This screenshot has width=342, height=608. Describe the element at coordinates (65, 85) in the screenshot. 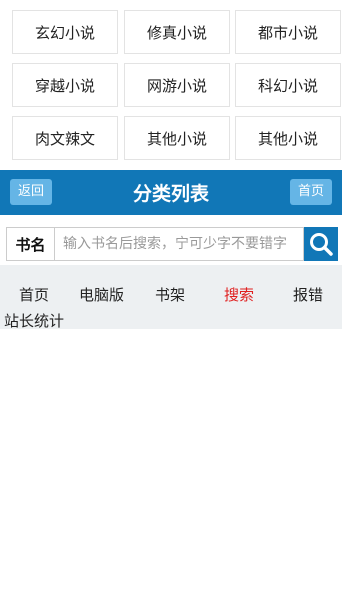

I see `category-button: 穿越小说` at that location.